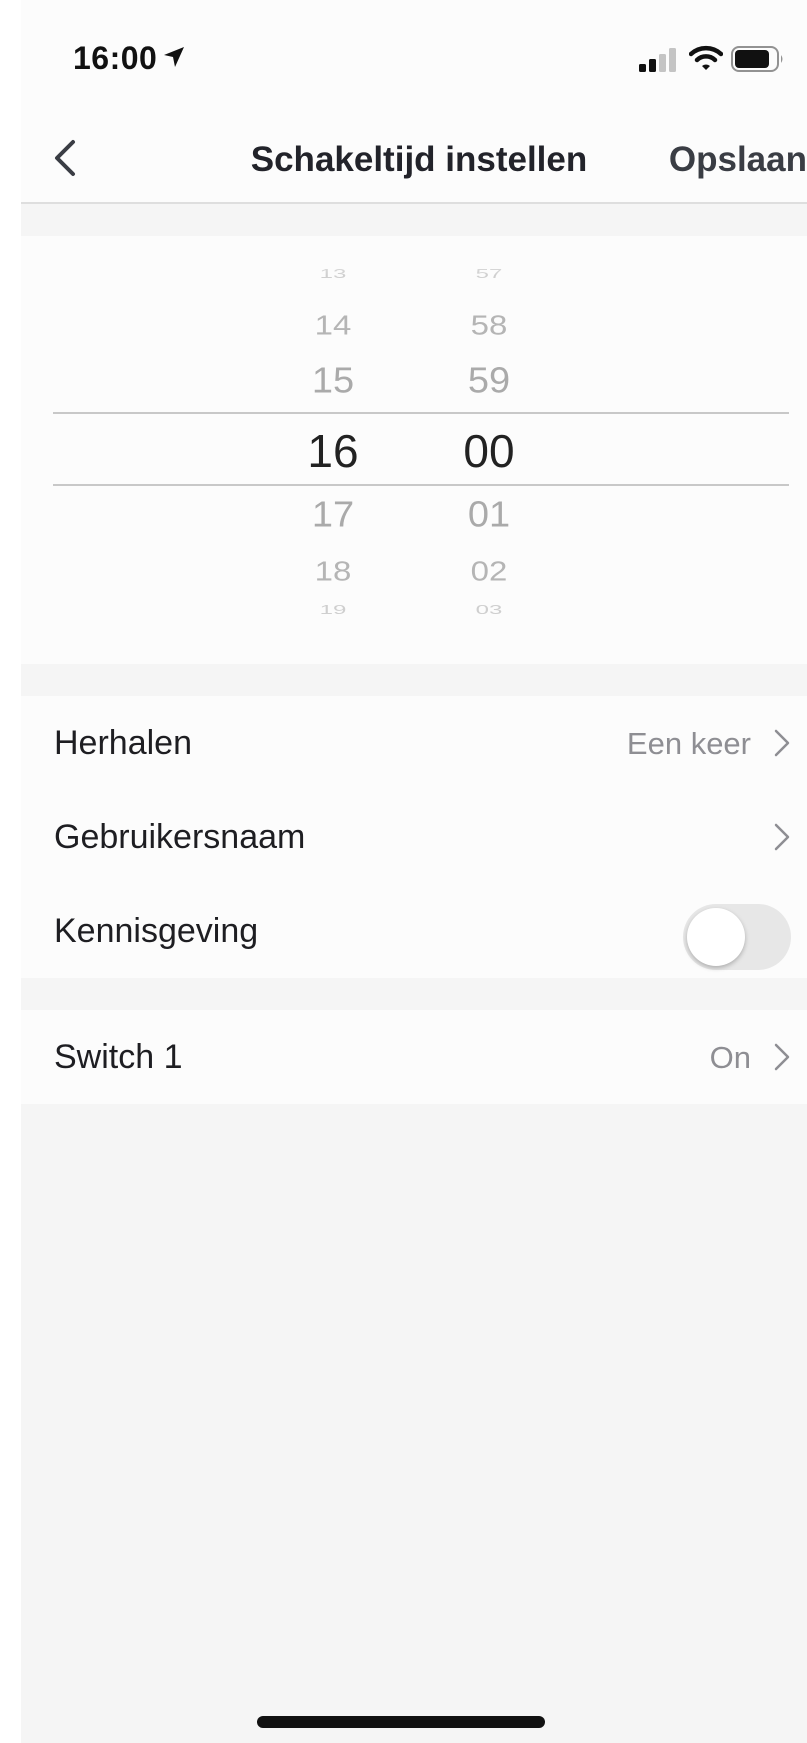  I want to click on save-button: Opslaan, so click(738, 160).